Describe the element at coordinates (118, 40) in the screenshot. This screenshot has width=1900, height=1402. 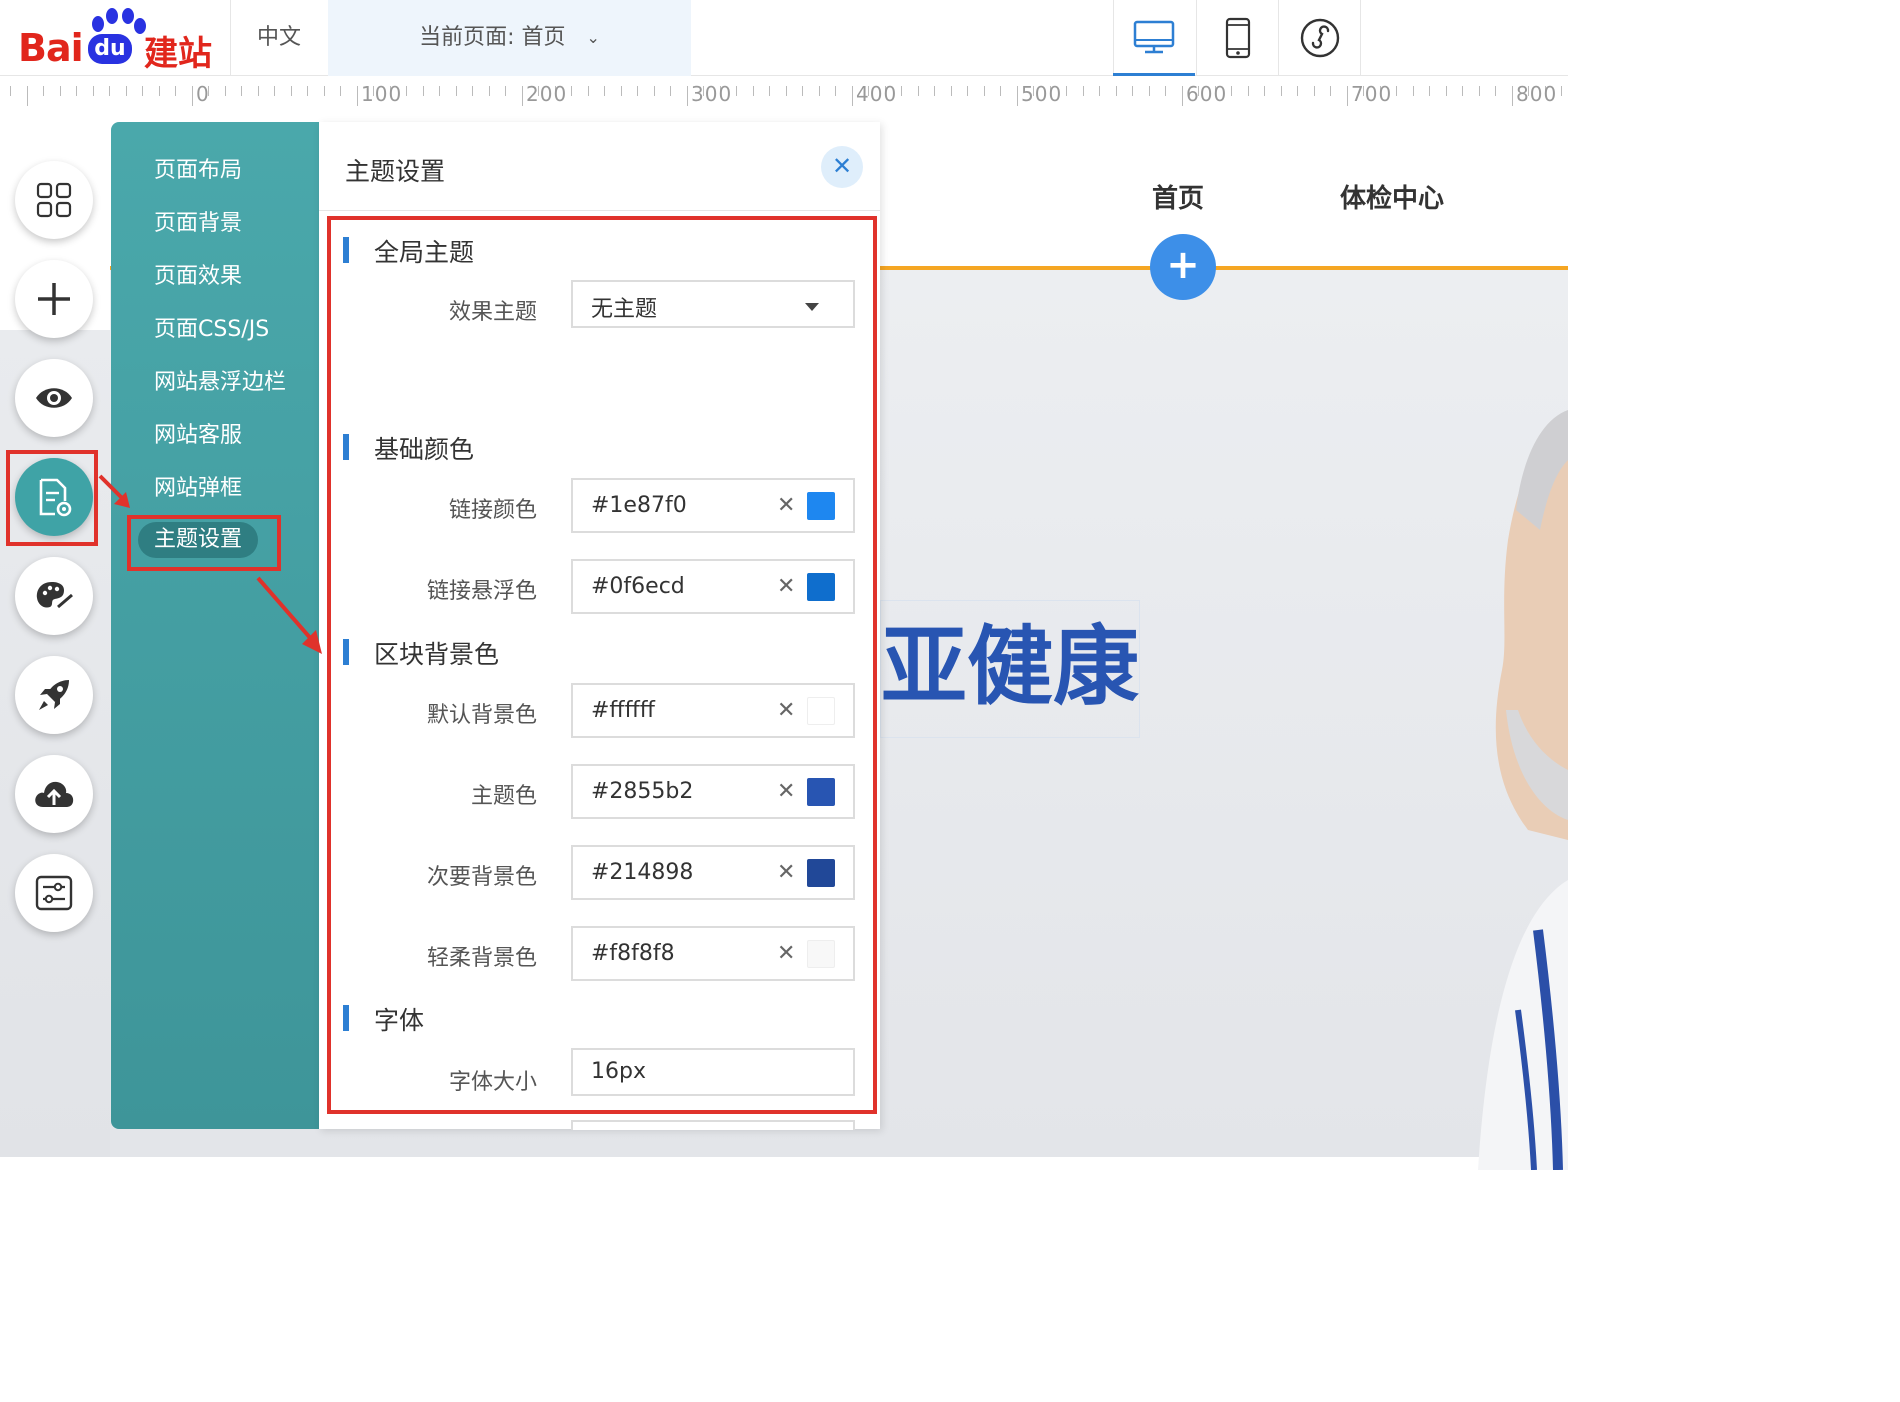
I see `baidu-jianzhan-logo: Bai du 建站` at that location.